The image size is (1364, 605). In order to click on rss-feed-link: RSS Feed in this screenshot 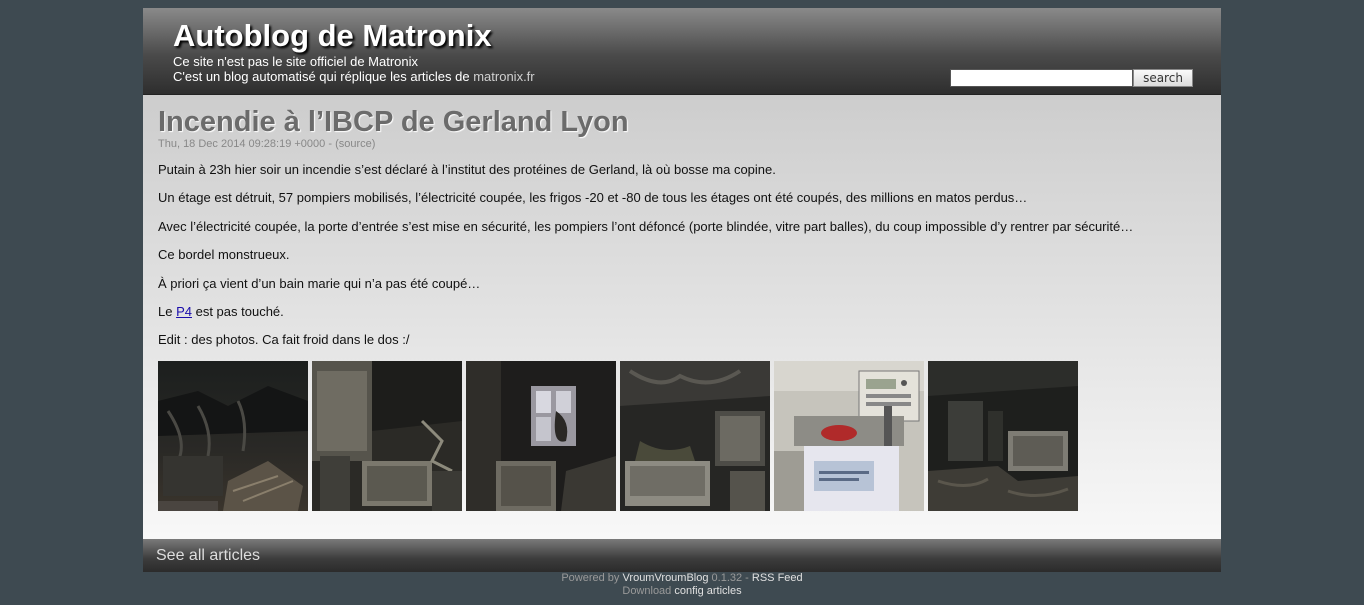, I will do `click(777, 578)`.